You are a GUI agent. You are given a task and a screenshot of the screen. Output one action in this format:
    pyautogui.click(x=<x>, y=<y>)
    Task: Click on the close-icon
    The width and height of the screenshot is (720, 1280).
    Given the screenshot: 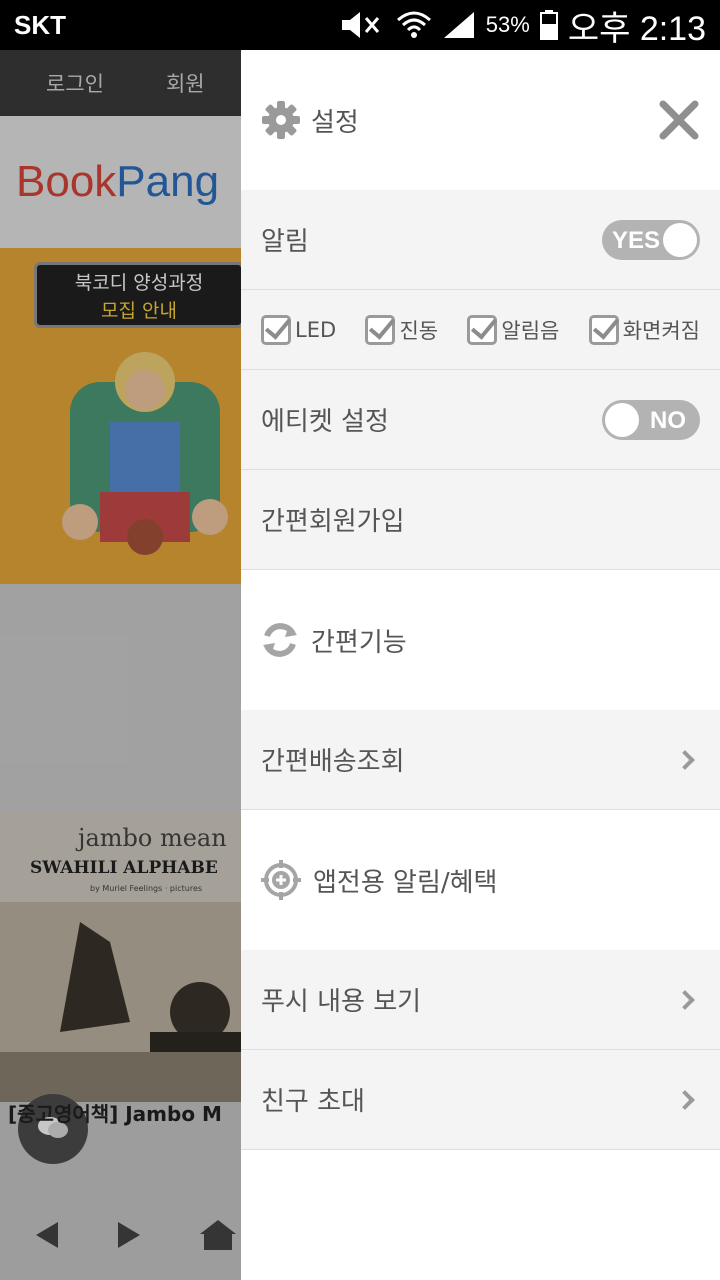 What is the action you would take?
    pyautogui.click(x=679, y=120)
    